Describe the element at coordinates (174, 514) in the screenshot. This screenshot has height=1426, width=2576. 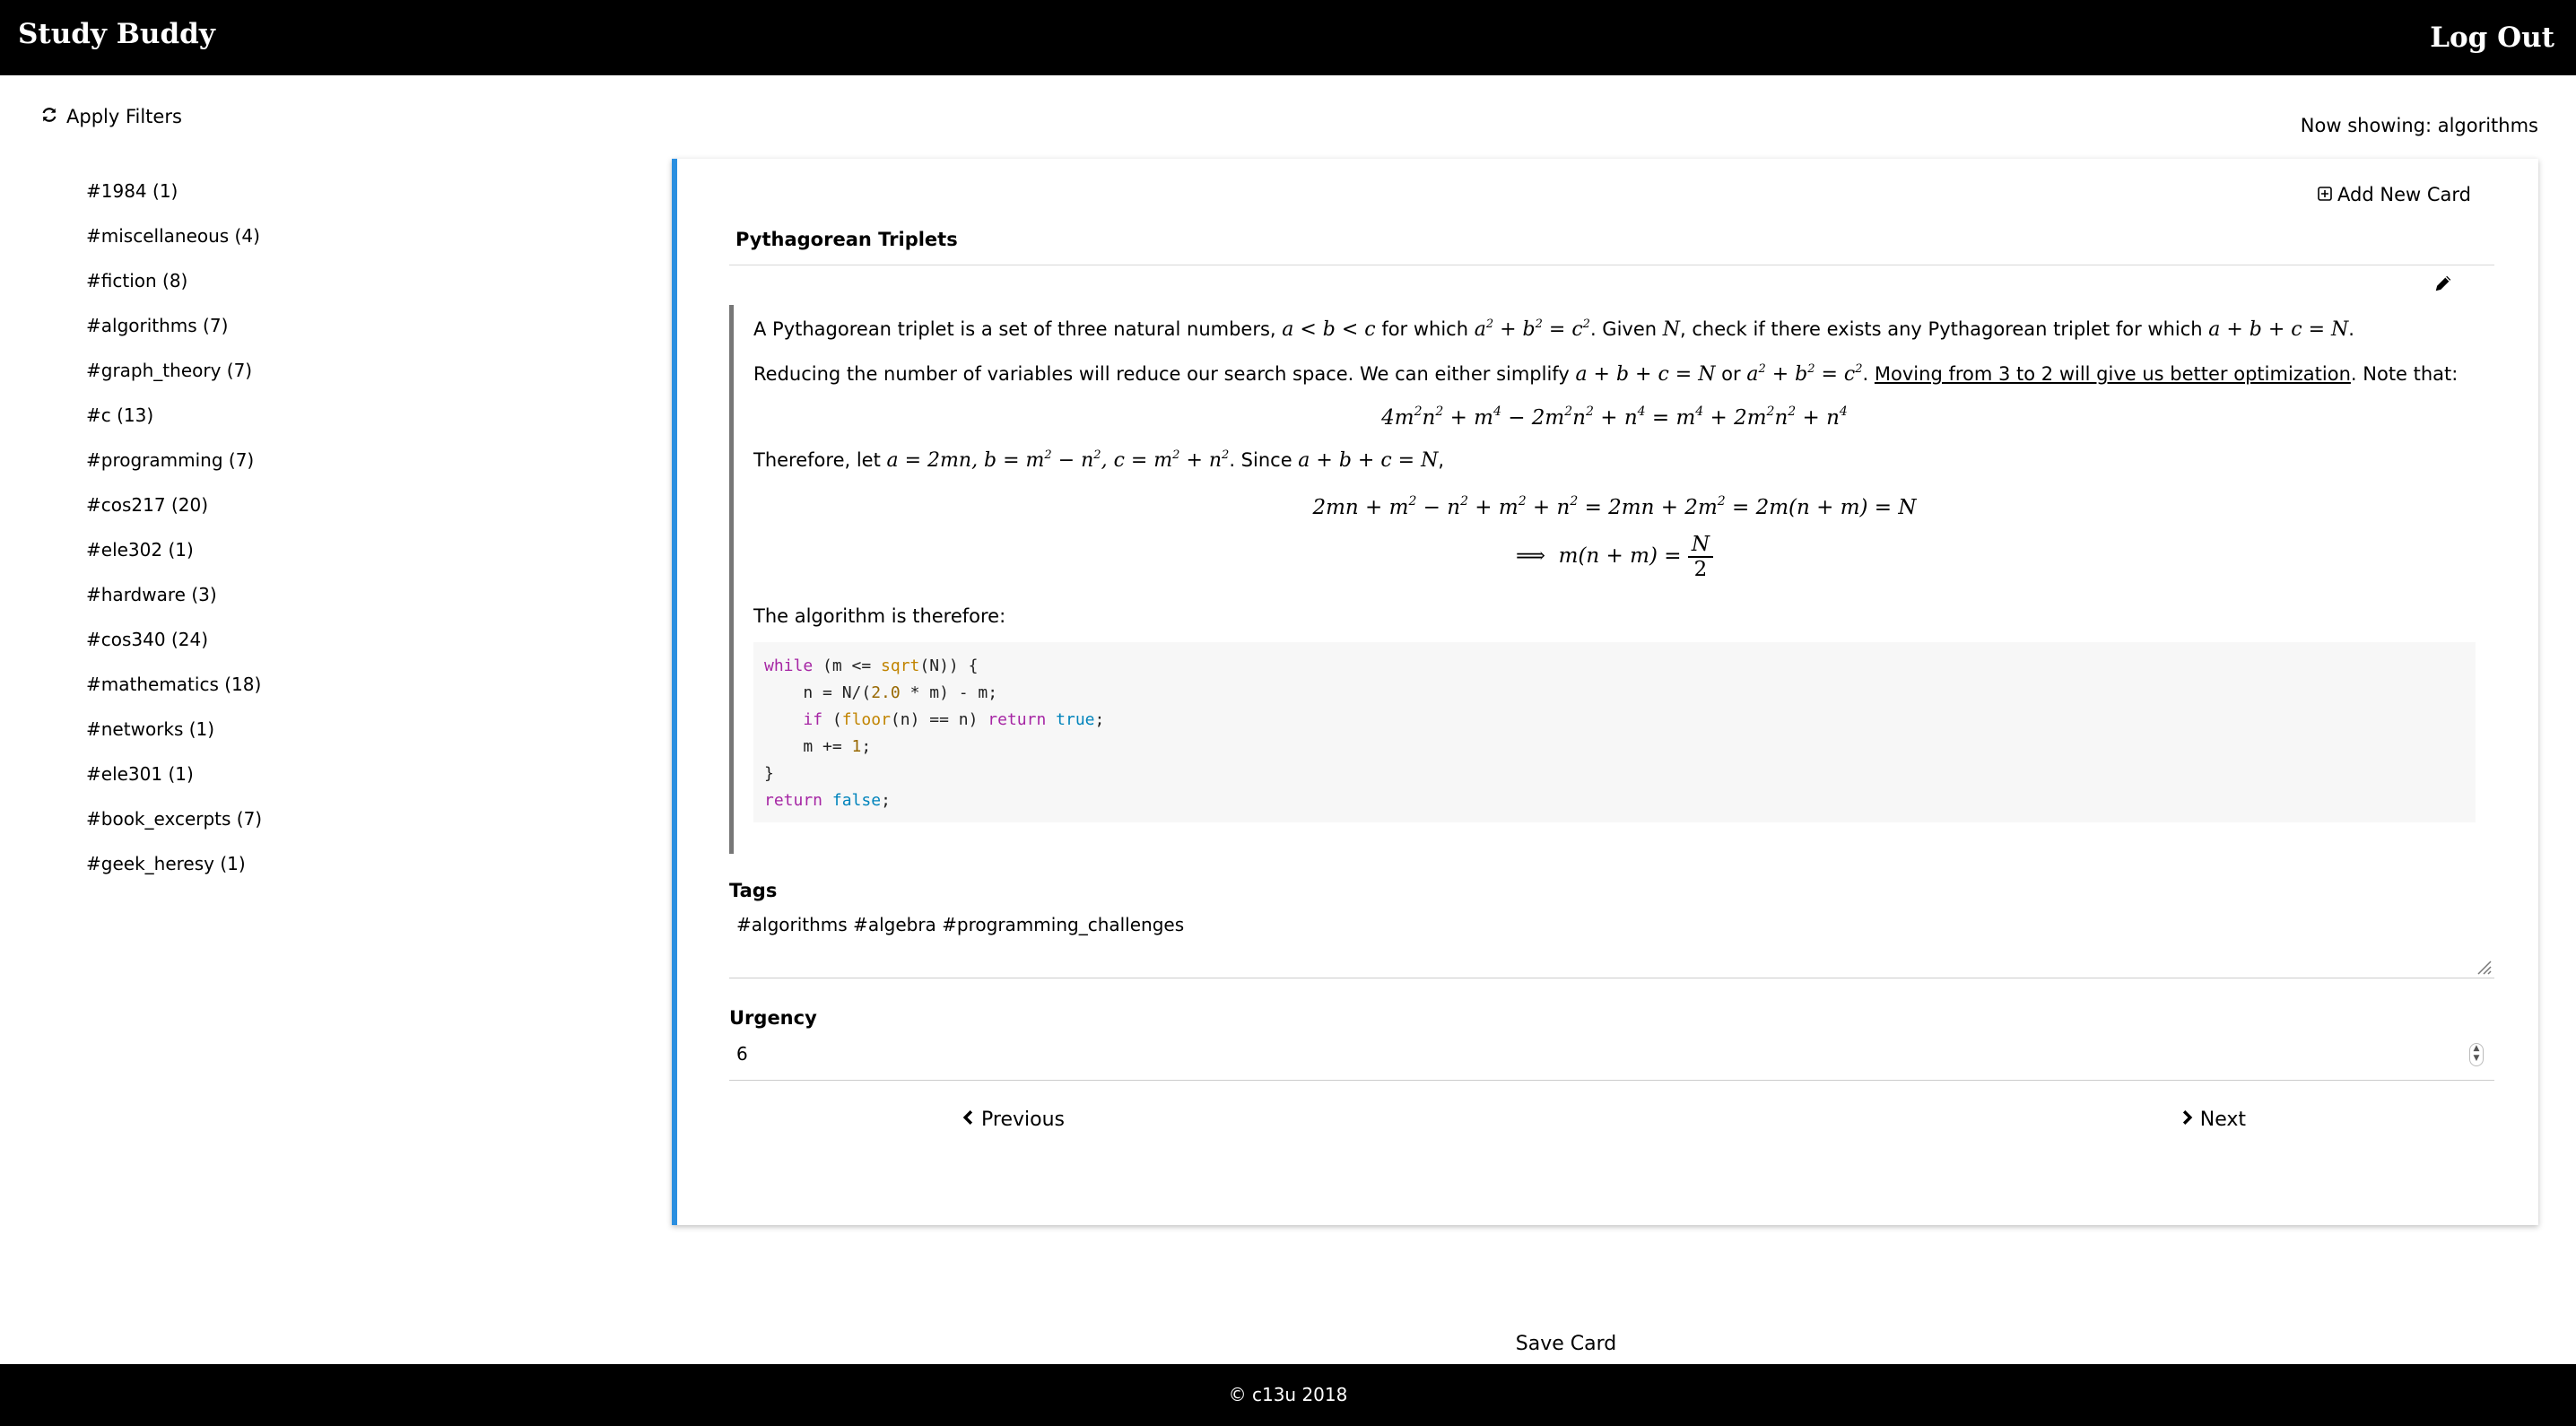
I see `tag-filter-item: #cos217 (20)` at that location.